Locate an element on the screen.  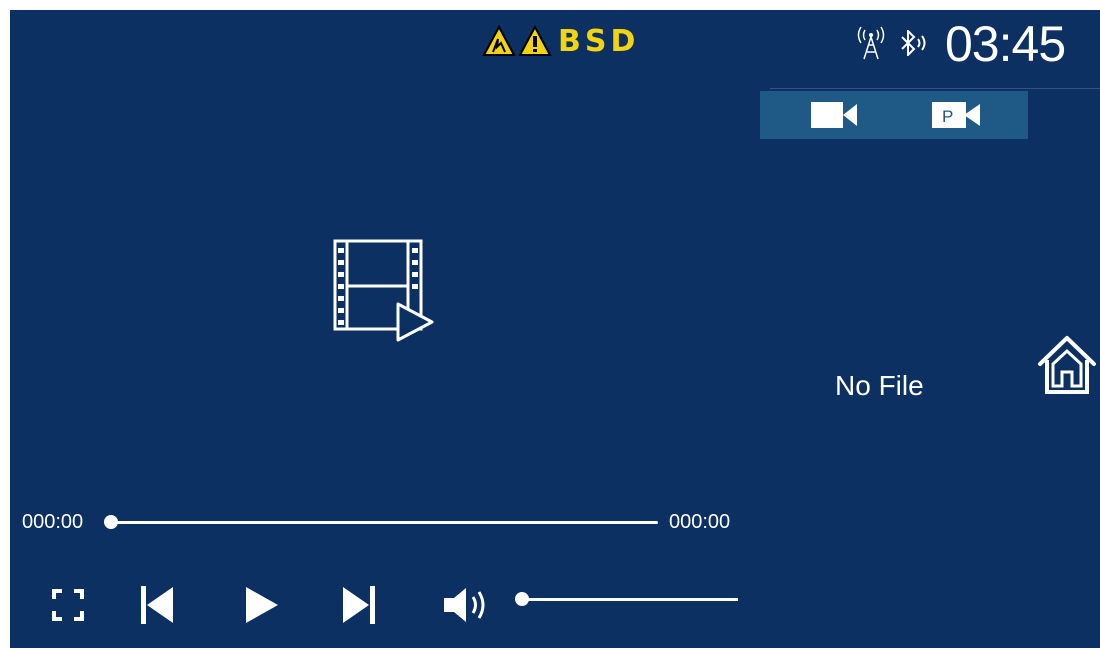
volume-track is located at coordinates (630, 599).